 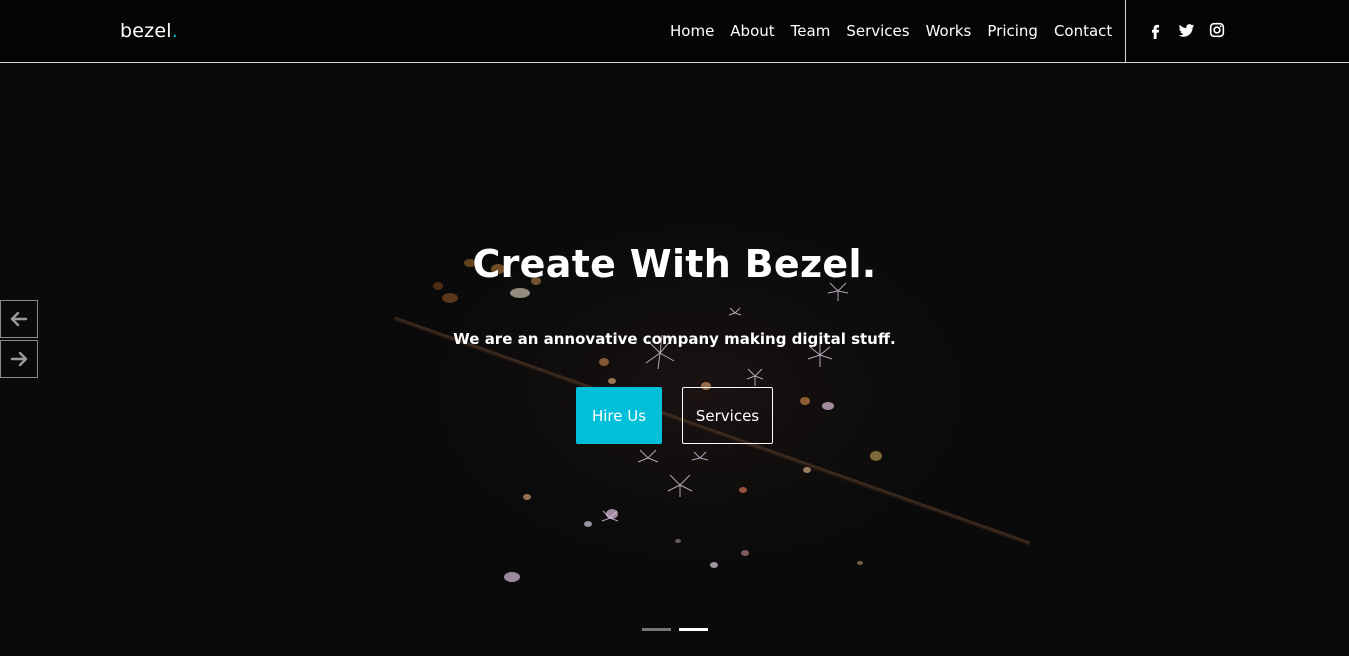 What do you see at coordinates (1155, 30) in the screenshot?
I see `facebook-icon` at bounding box center [1155, 30].